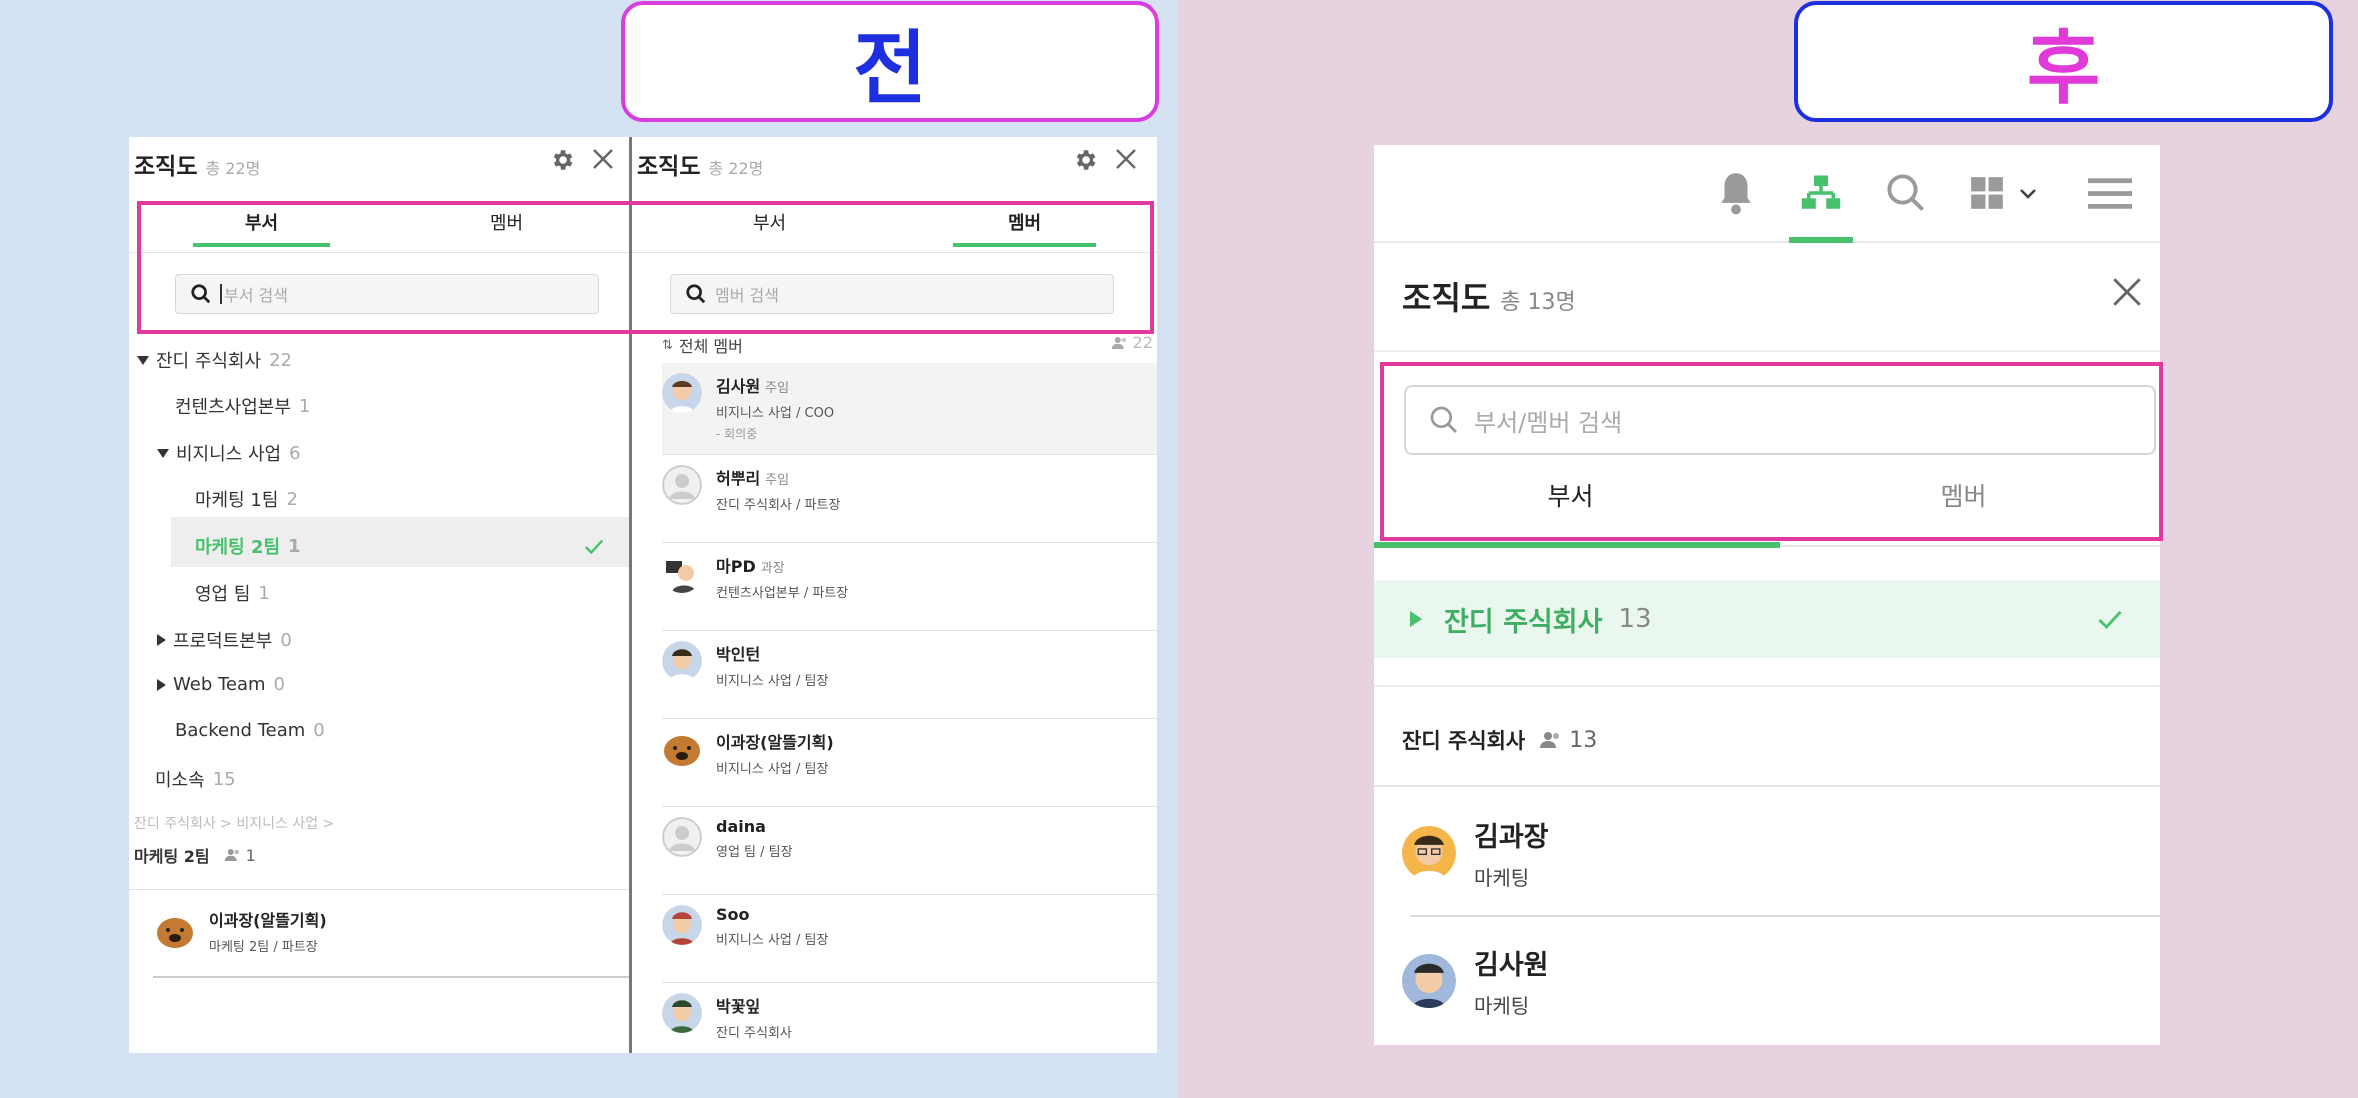 The image size is (2358, 1098). Describe the element at coordinates (1821, 240) in the screenshot. I see `active-tab-indicator` at that location.